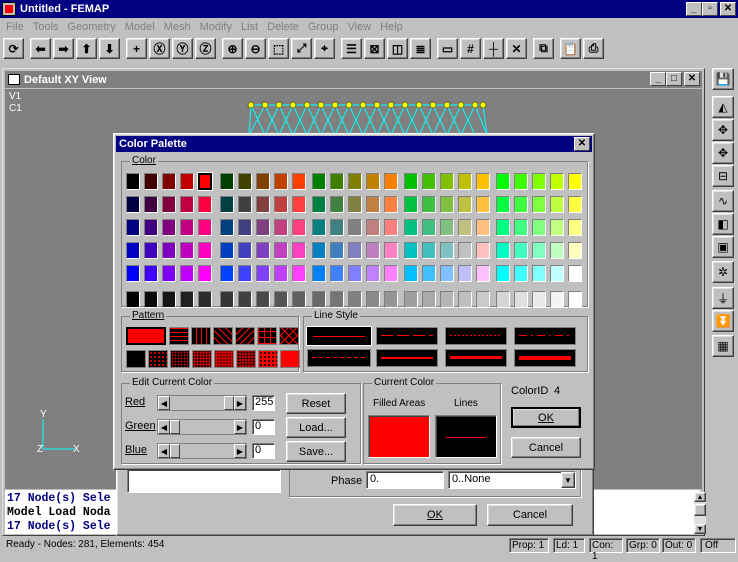 The image size is (738, 562). I want to click on menu-geometry: Geometry, so click(91, 27).